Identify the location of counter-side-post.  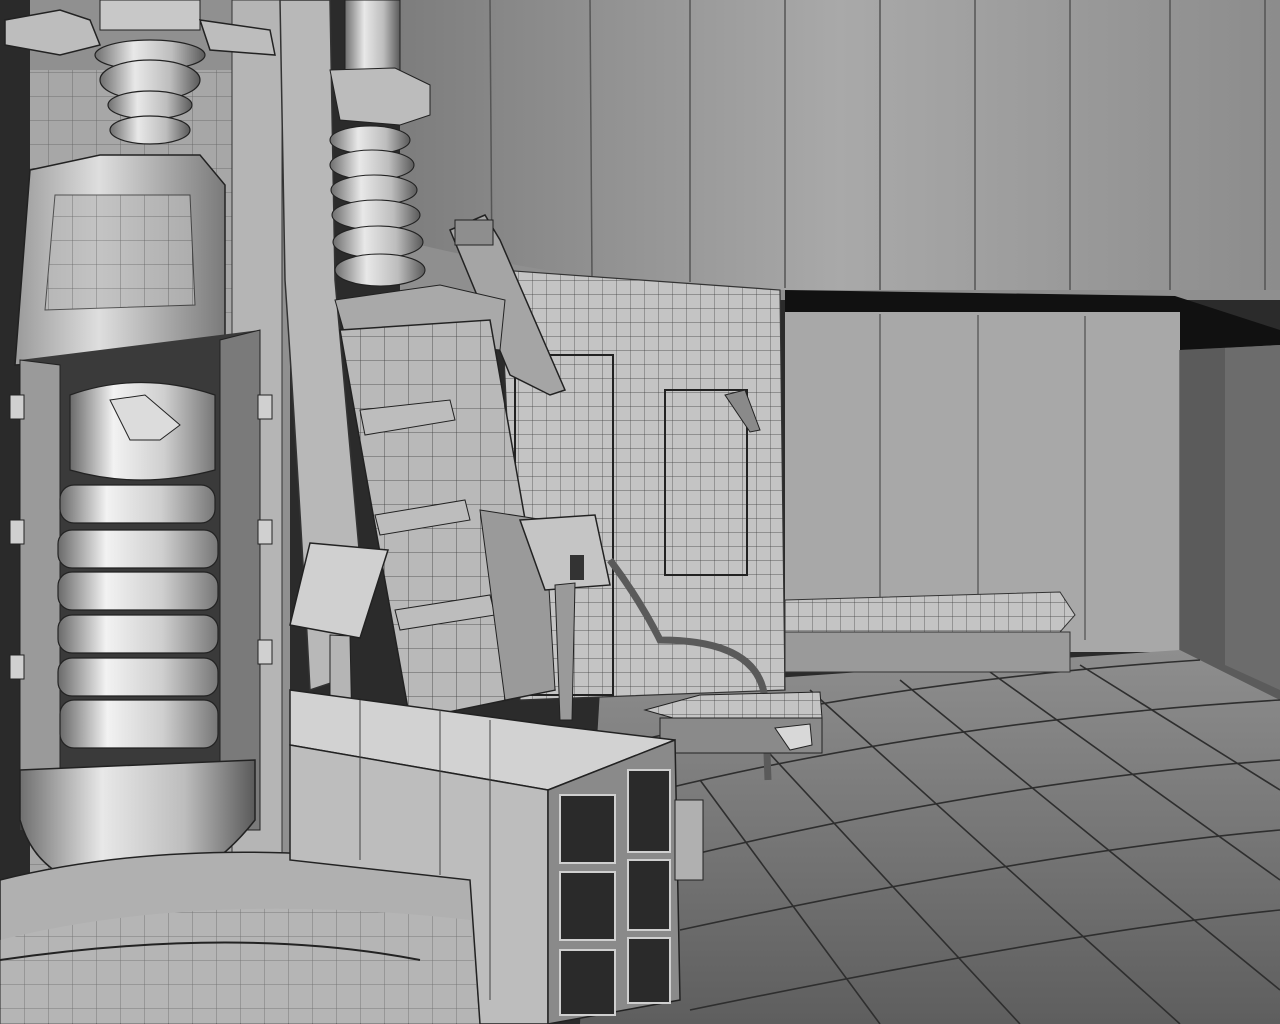
(689, 840).